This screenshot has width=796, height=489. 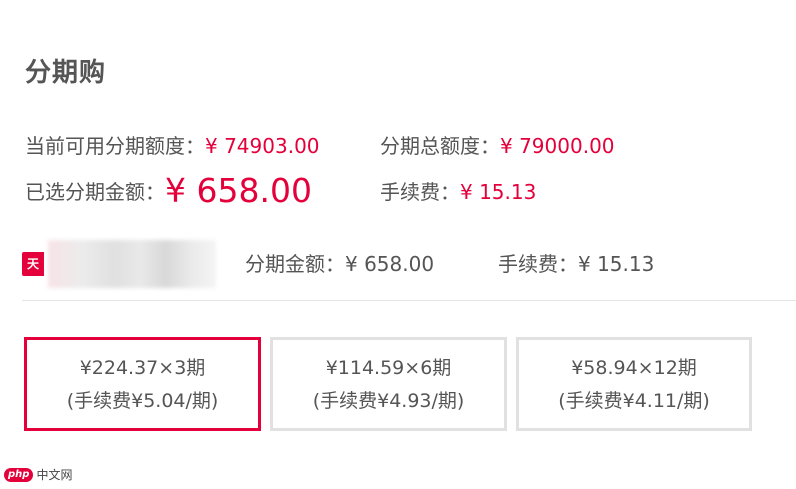 I want to click on plan-amount: ¥58.94×12期, so click(x=634, y=368).